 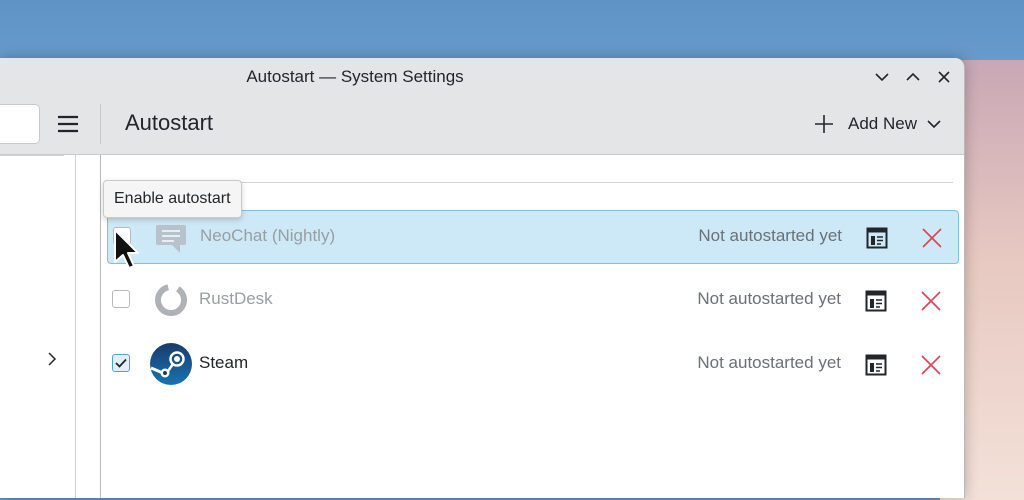 What do you see at coordinates (68, 124) in the screenshot?
I see `hamburger-menu-icon` at bounding box center [68, 124].